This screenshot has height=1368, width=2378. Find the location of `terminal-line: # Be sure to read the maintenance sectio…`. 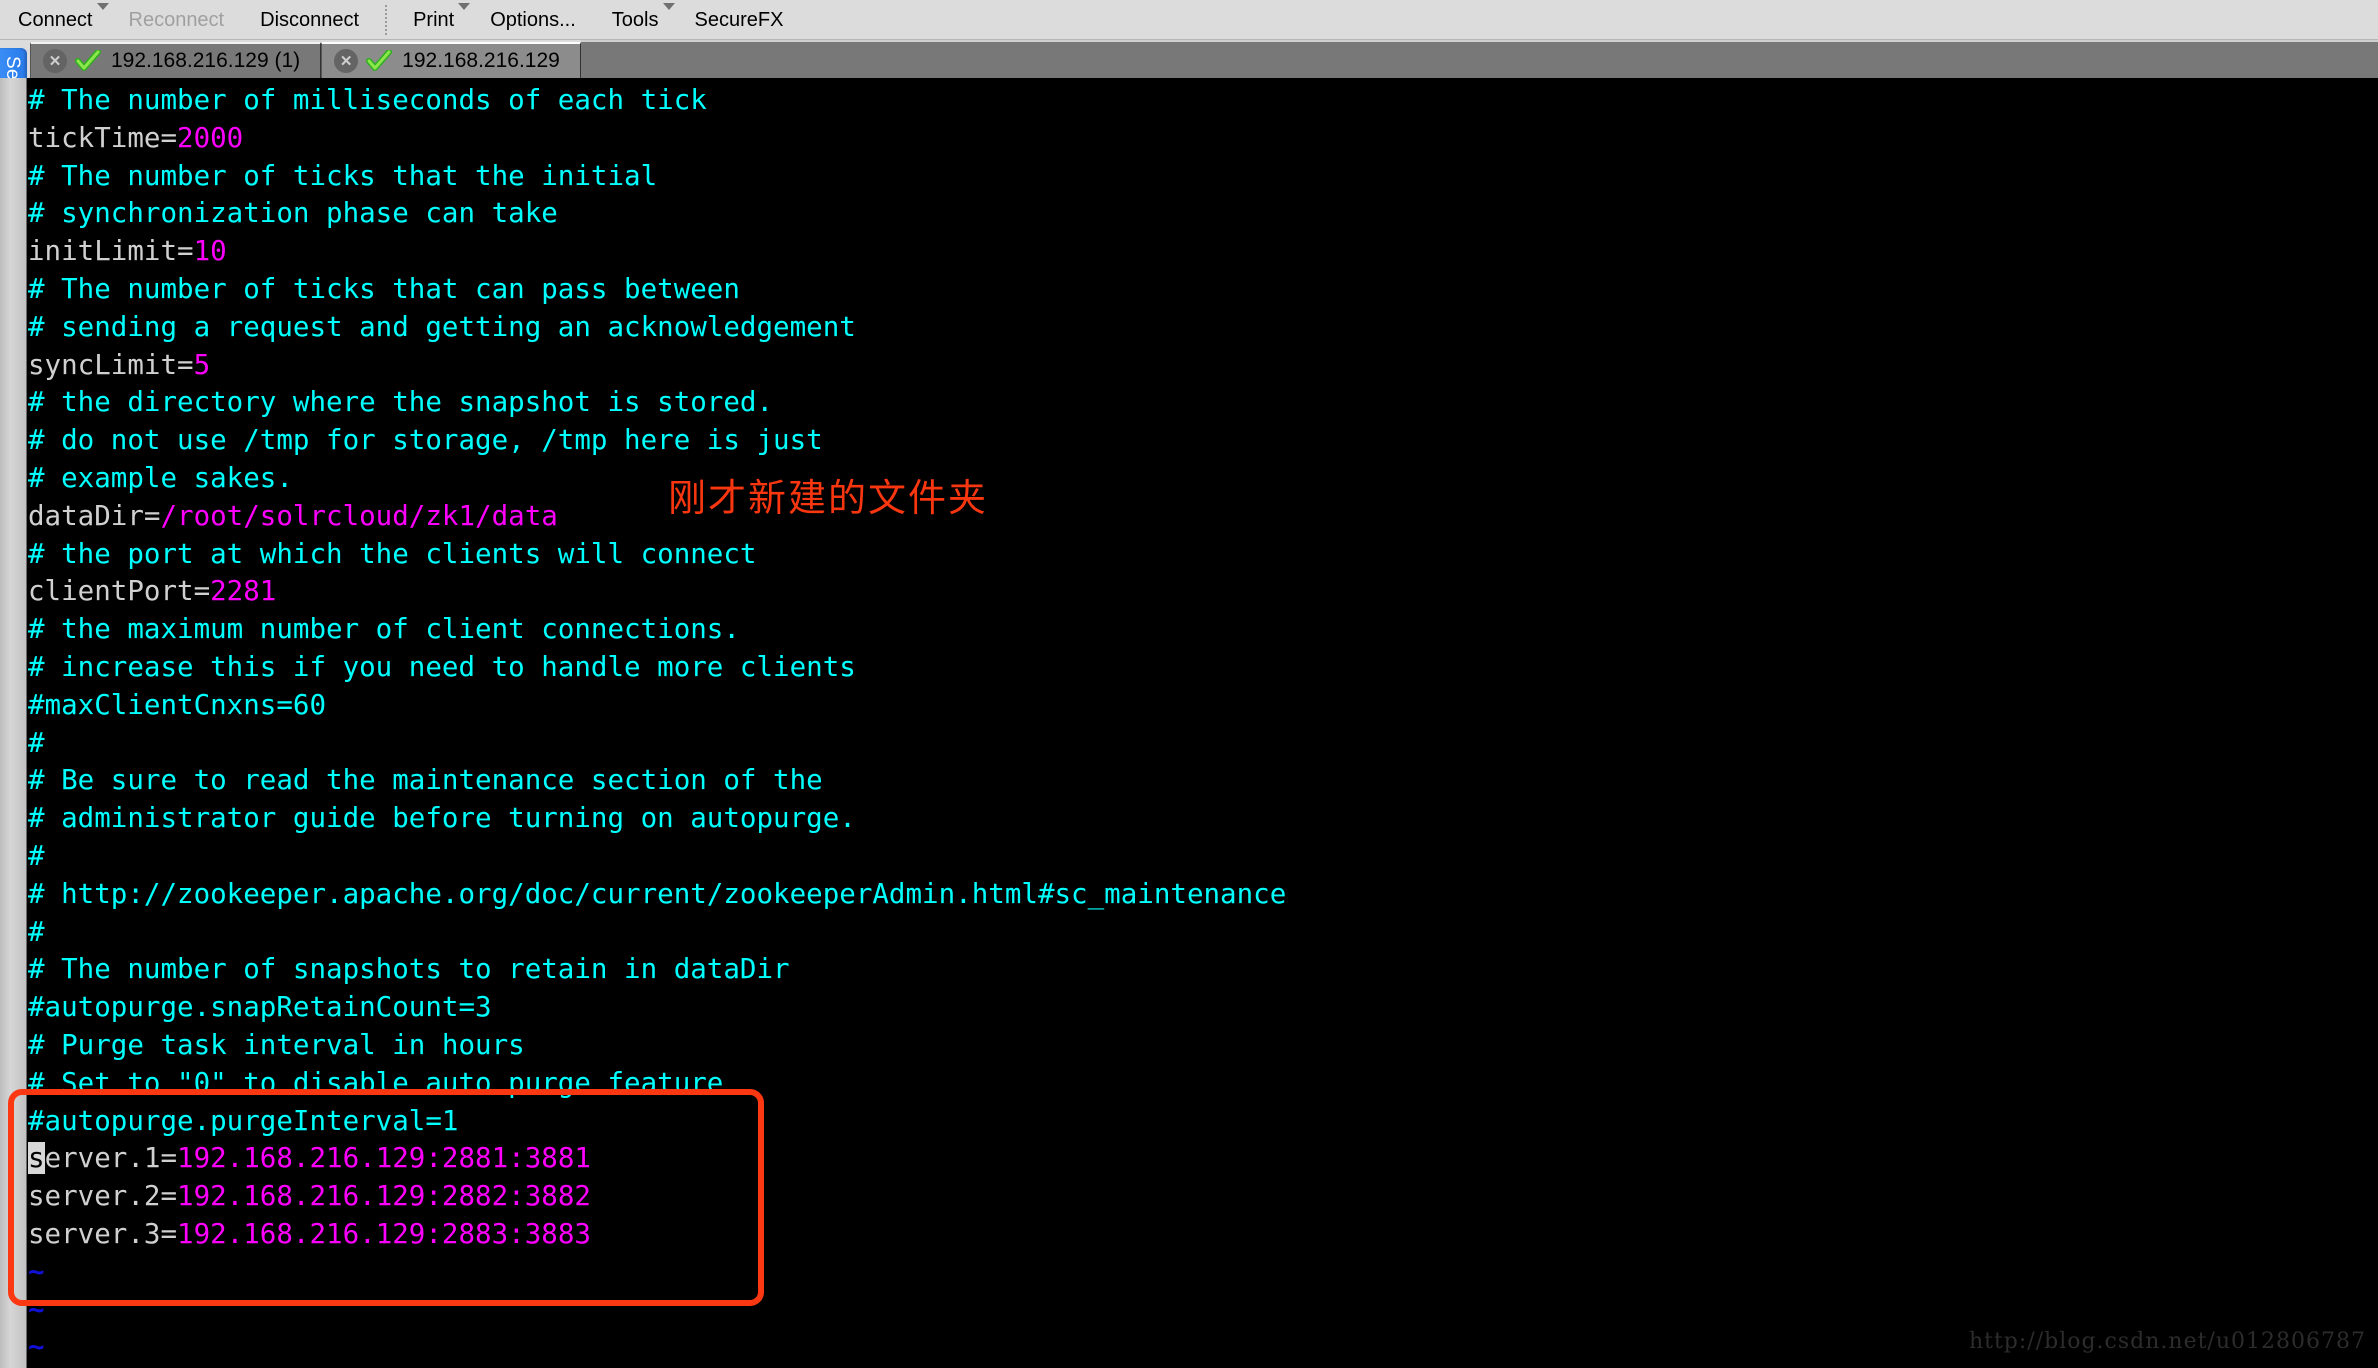

terminal-line: # Be sure to read the maintenance sectio… is located at coordinates (1203, 781).